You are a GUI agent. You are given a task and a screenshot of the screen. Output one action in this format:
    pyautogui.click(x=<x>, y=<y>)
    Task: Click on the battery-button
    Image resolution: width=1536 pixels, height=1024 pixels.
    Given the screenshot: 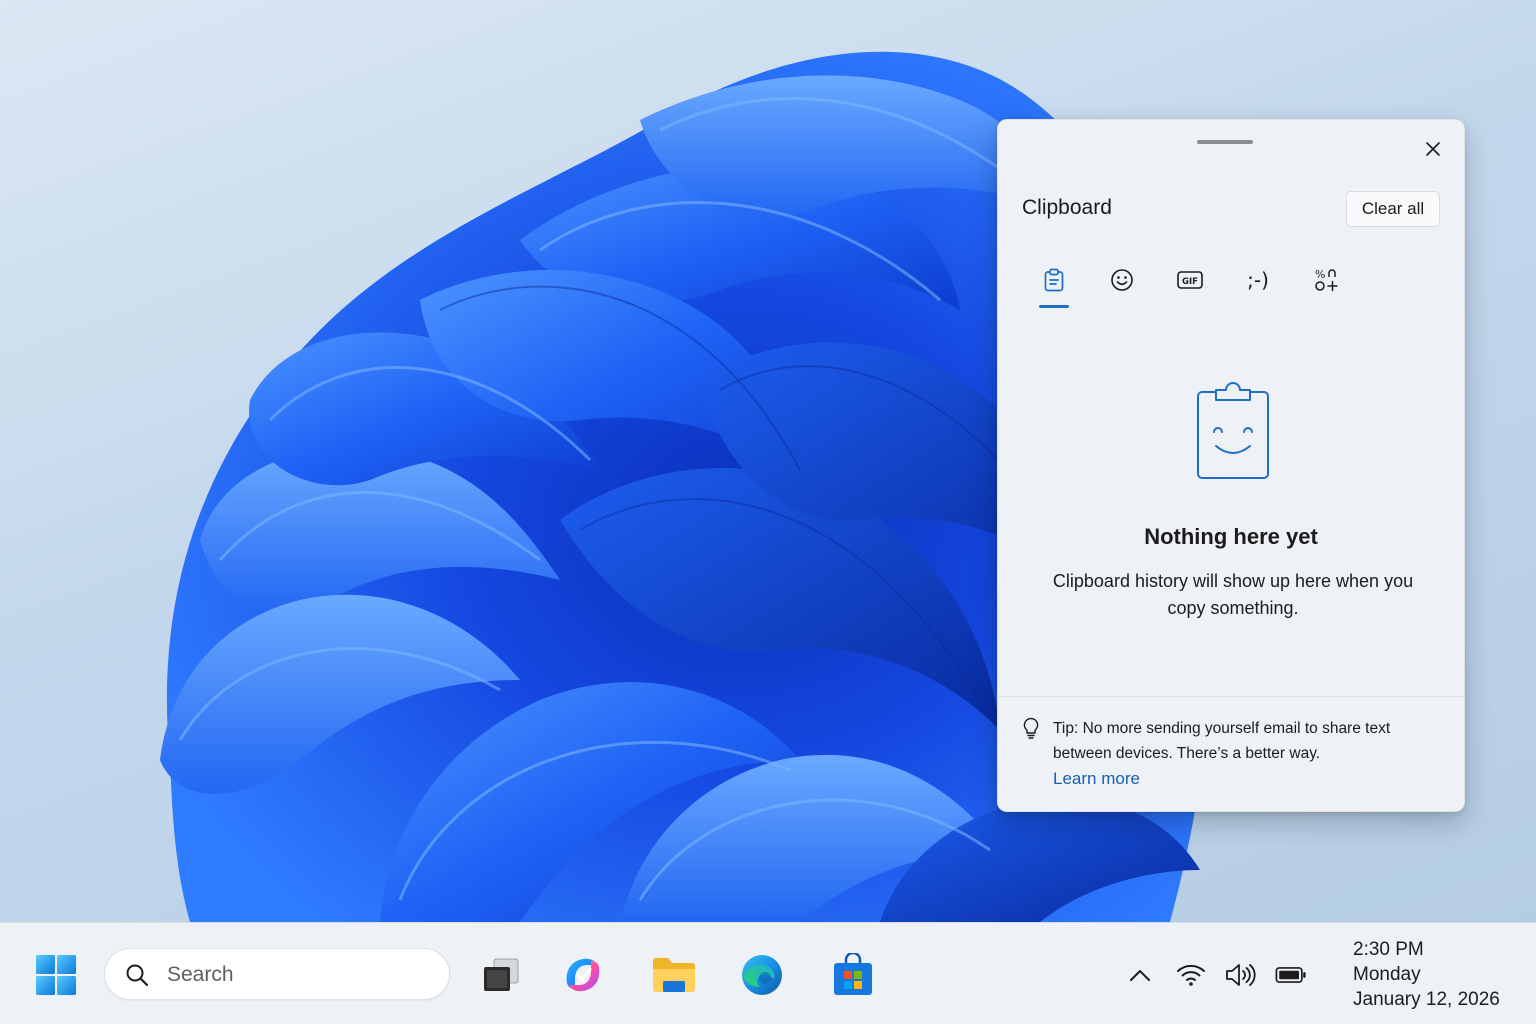 What is the action you would take?
    pyautogui.click(x=1291, y=975)
    